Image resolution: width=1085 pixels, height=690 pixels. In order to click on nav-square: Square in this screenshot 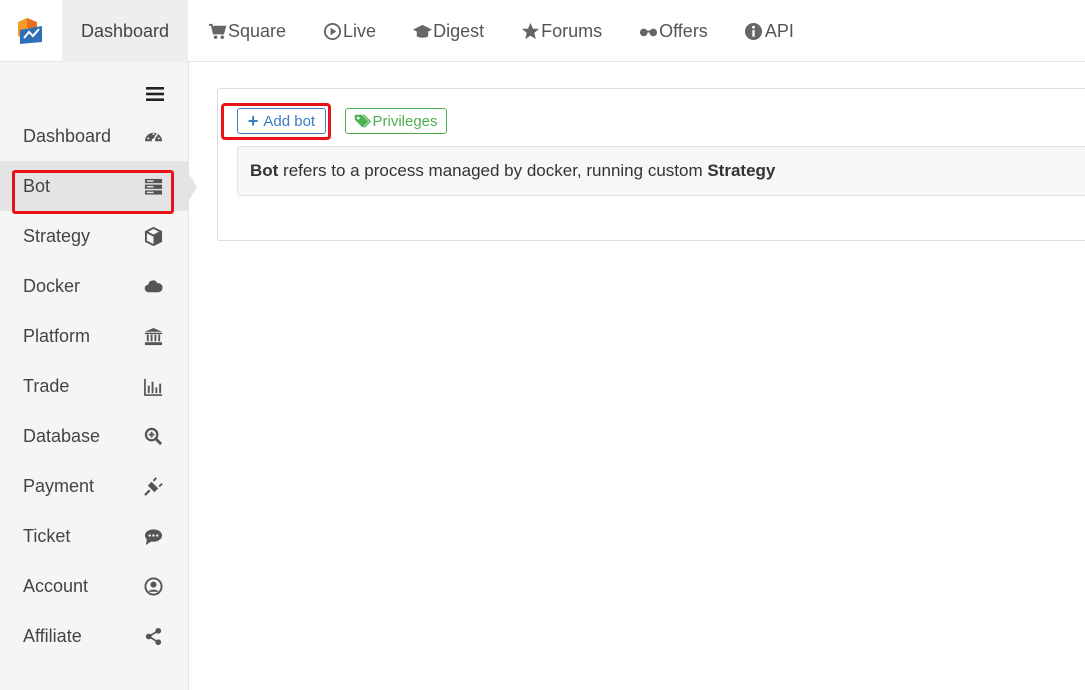, I will do `click(246, 31)`.